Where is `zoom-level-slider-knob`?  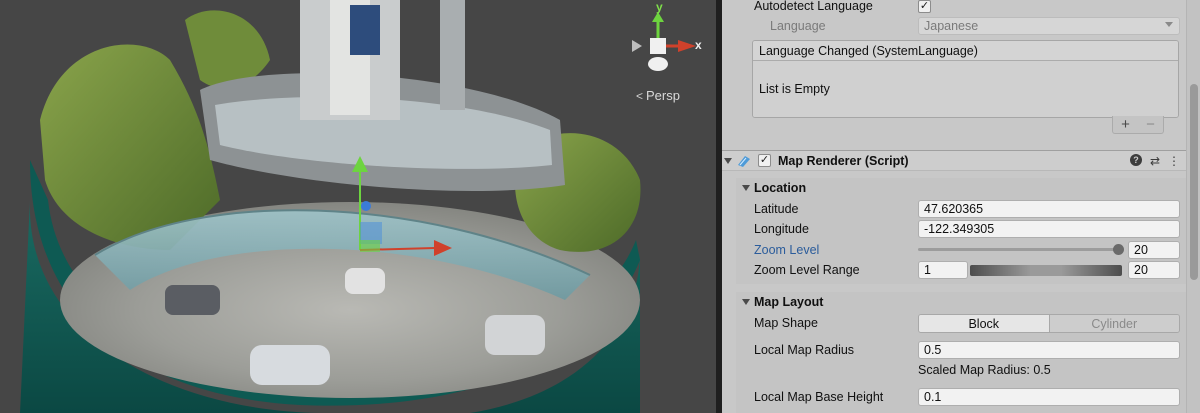
zoom-level-slider-knob is located at coordinates (1118, 249).